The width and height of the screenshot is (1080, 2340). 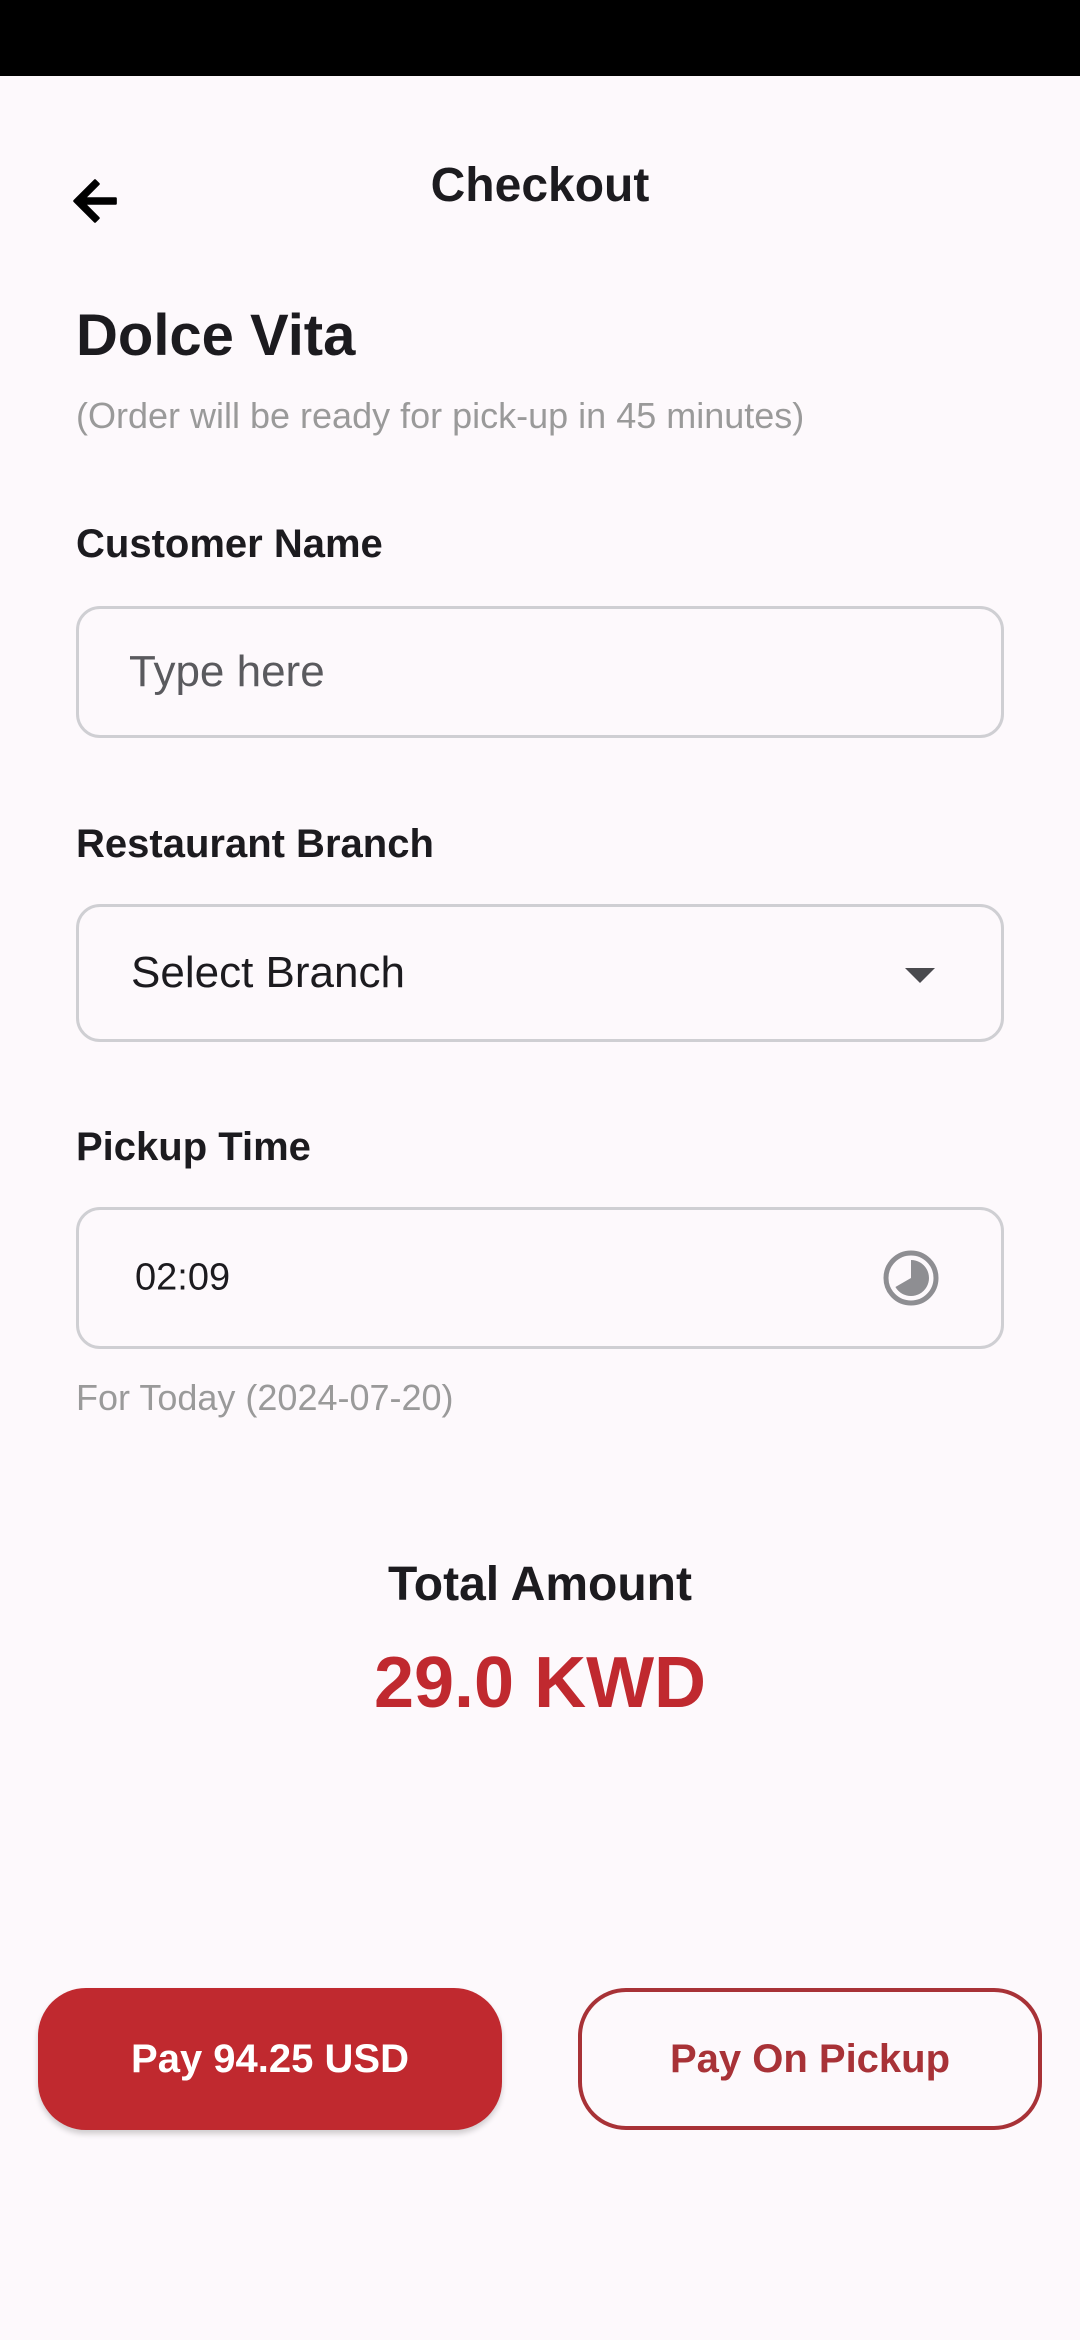 What do you see at coordinates (540, 38) in the screenshot?
I see `status-bar` at bounding box center [540, 38].